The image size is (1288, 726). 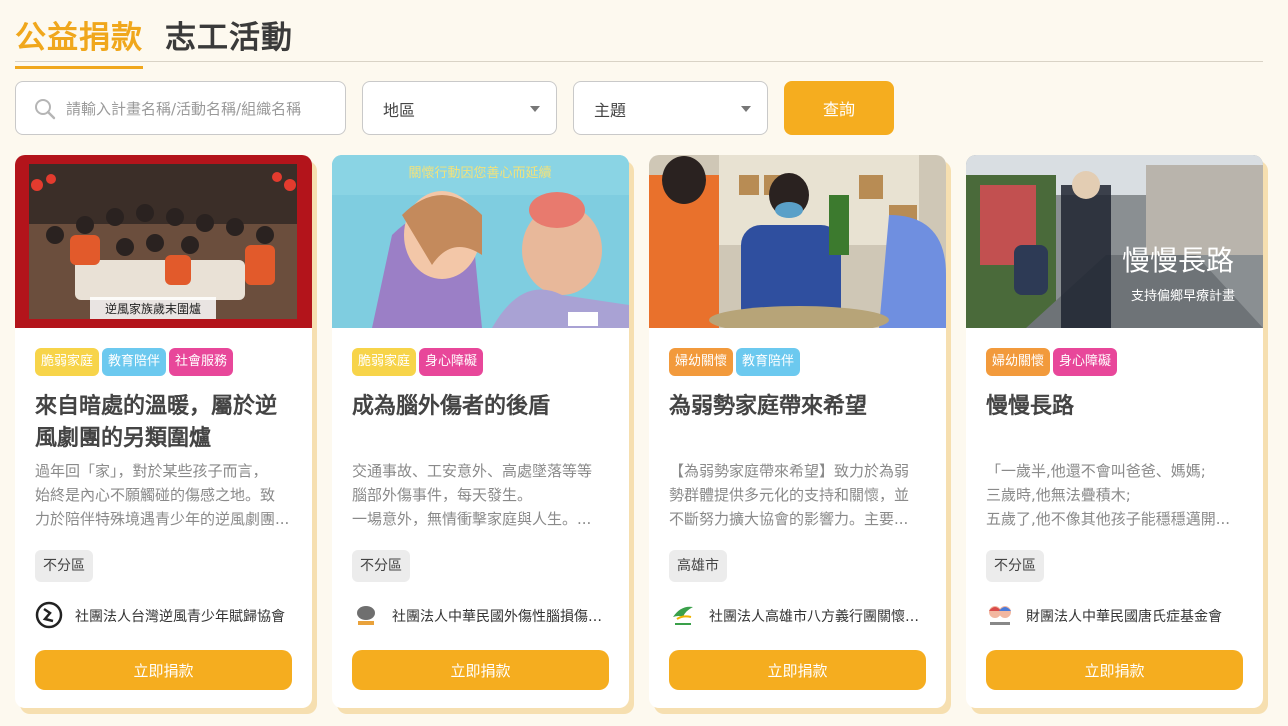 What do you see at coordinates (153, 308) in the screenshot?
I see `image-caption: 逆風家族歲末圍爐` at bounding box center [153, 308].